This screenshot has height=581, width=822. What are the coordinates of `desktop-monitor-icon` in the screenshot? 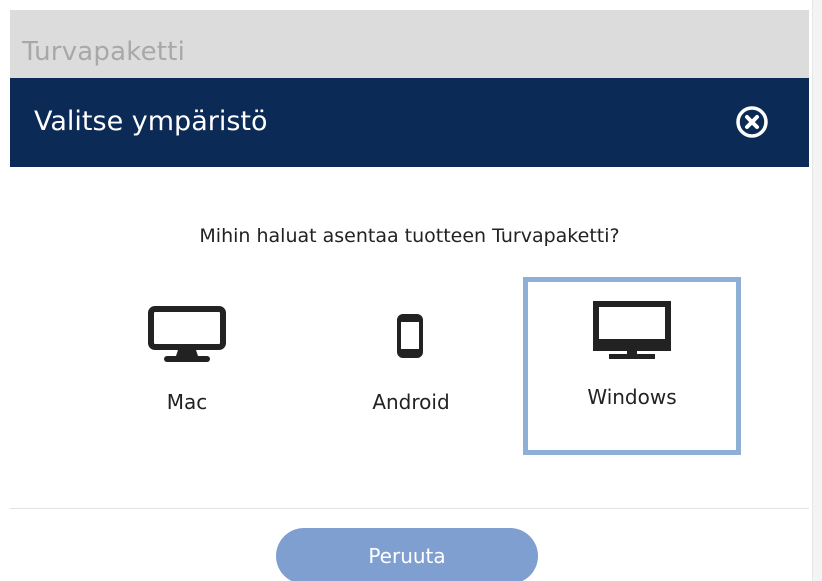 It's located at (632, 330).